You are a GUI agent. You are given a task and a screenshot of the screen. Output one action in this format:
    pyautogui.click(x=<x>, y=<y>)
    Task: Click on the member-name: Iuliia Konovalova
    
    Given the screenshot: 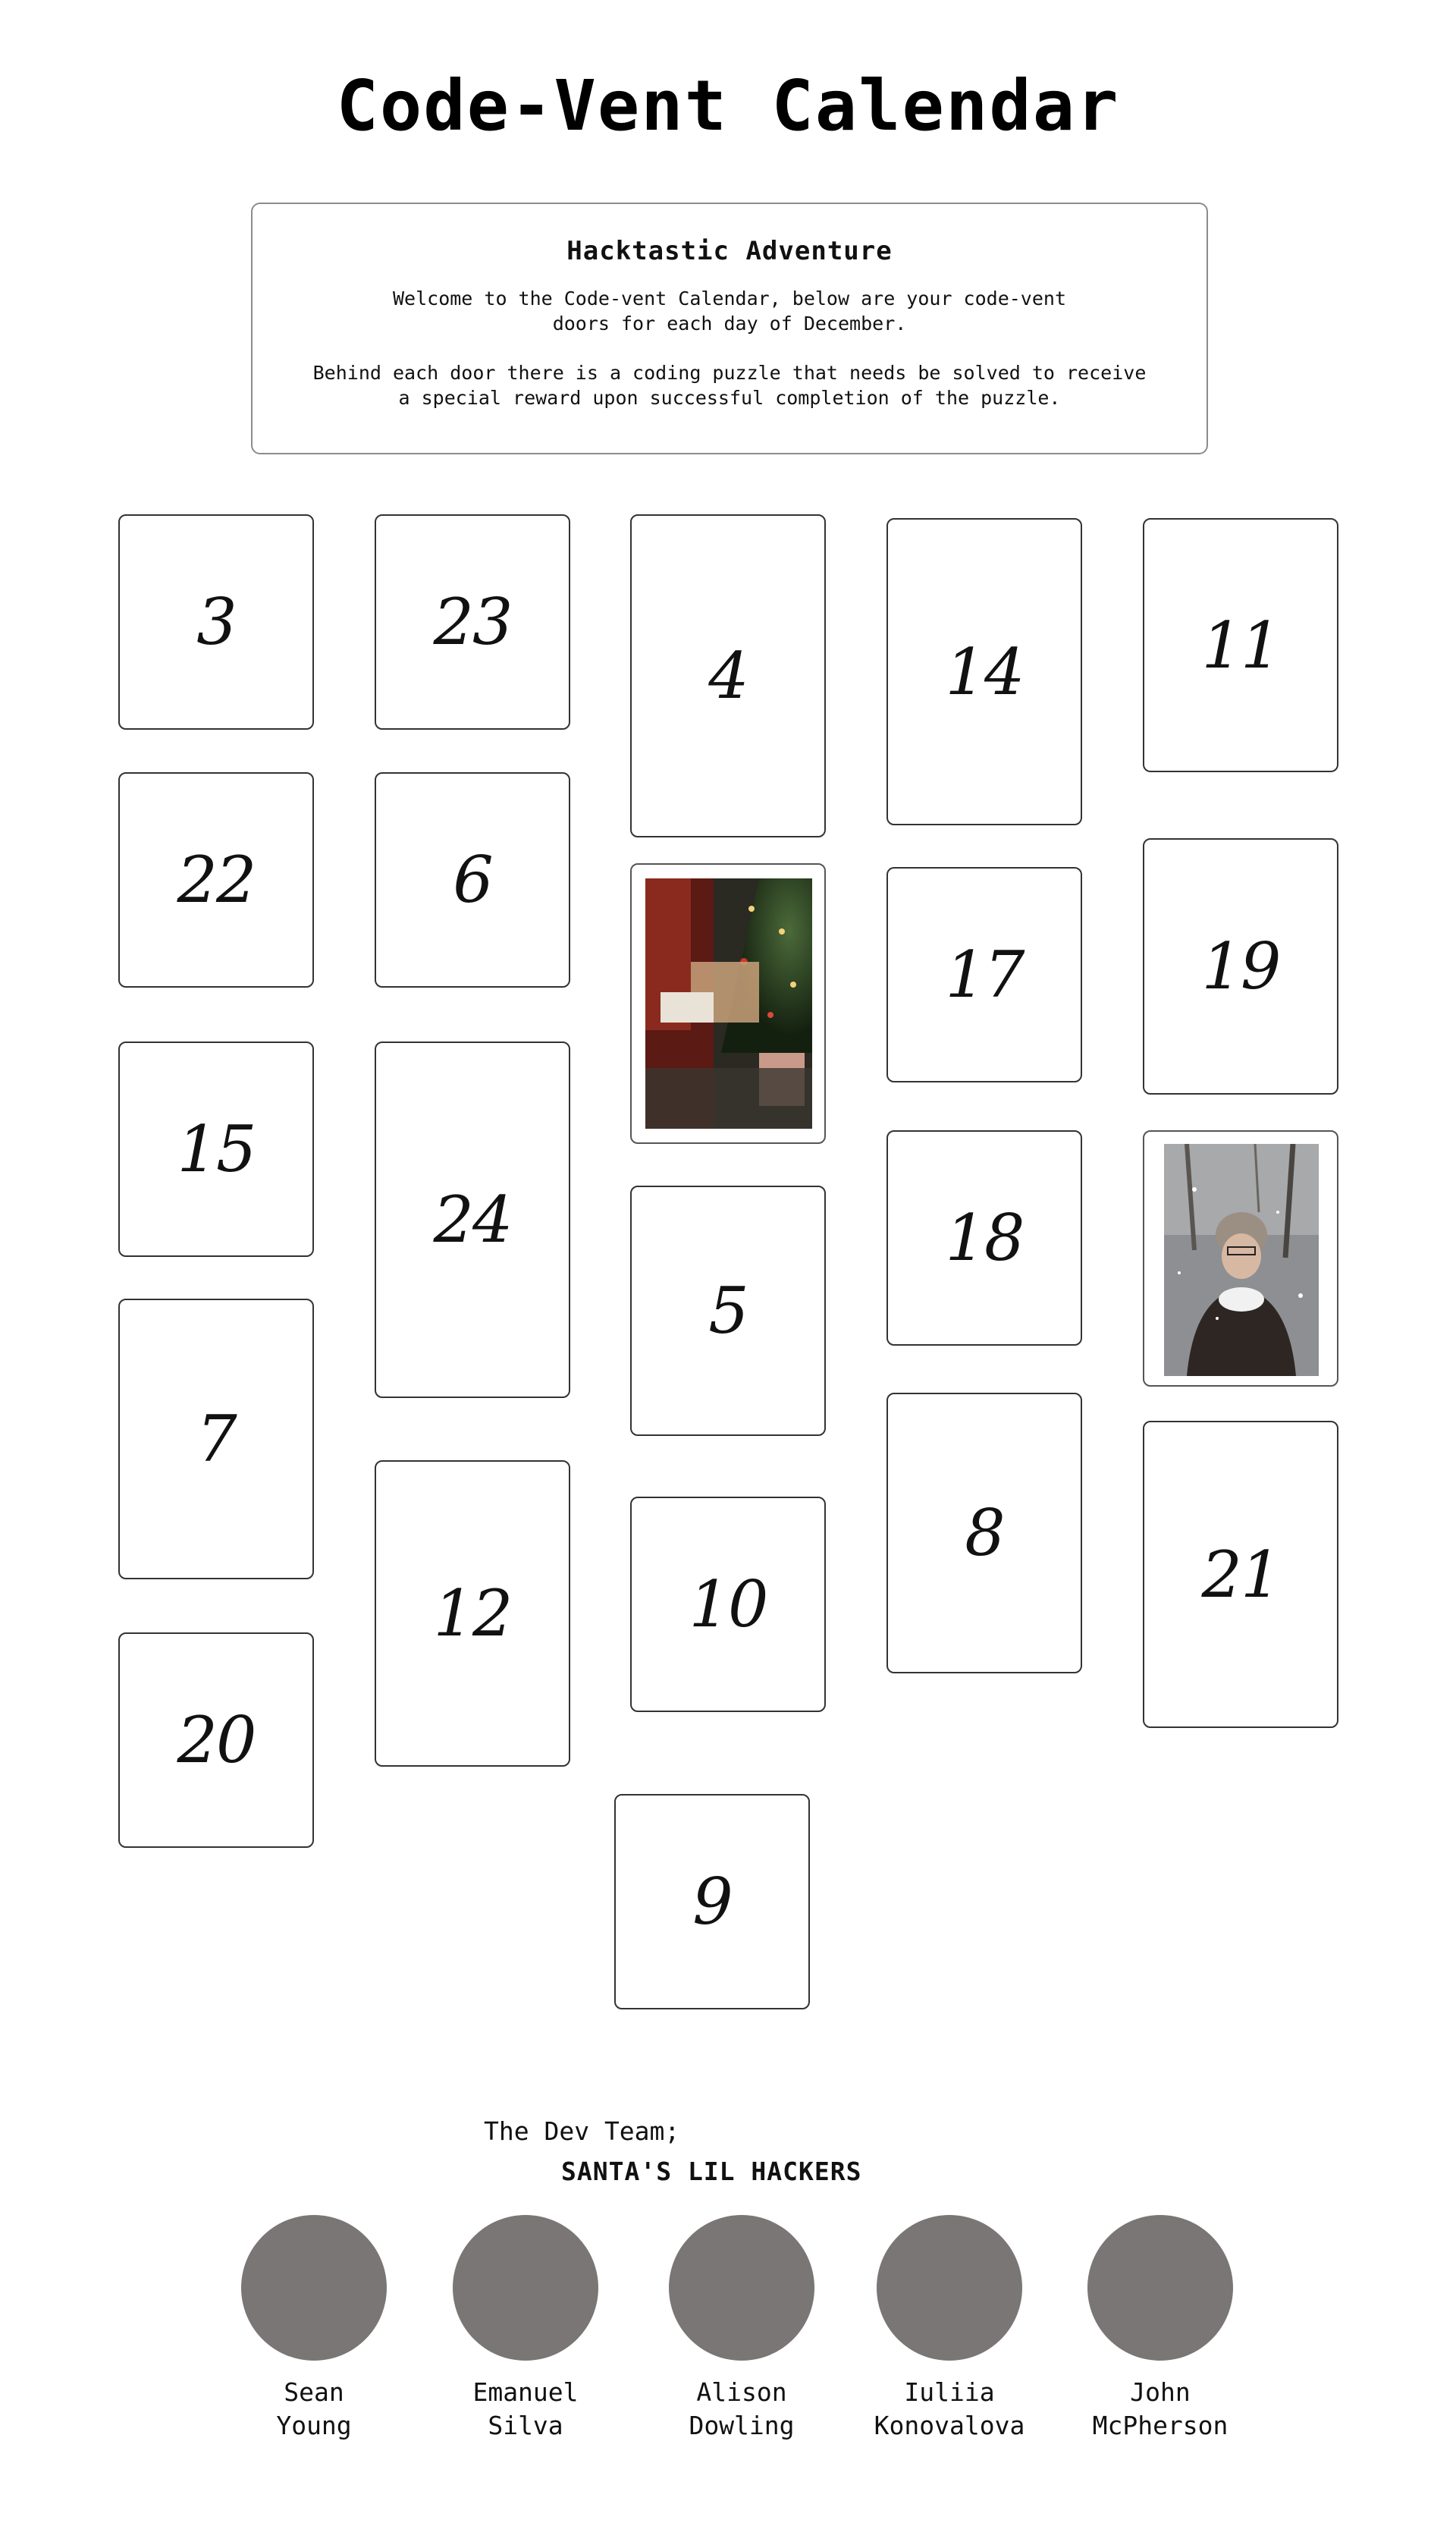 What is the action you would take?
    pyautogui.click(x=949, y=2409)
    